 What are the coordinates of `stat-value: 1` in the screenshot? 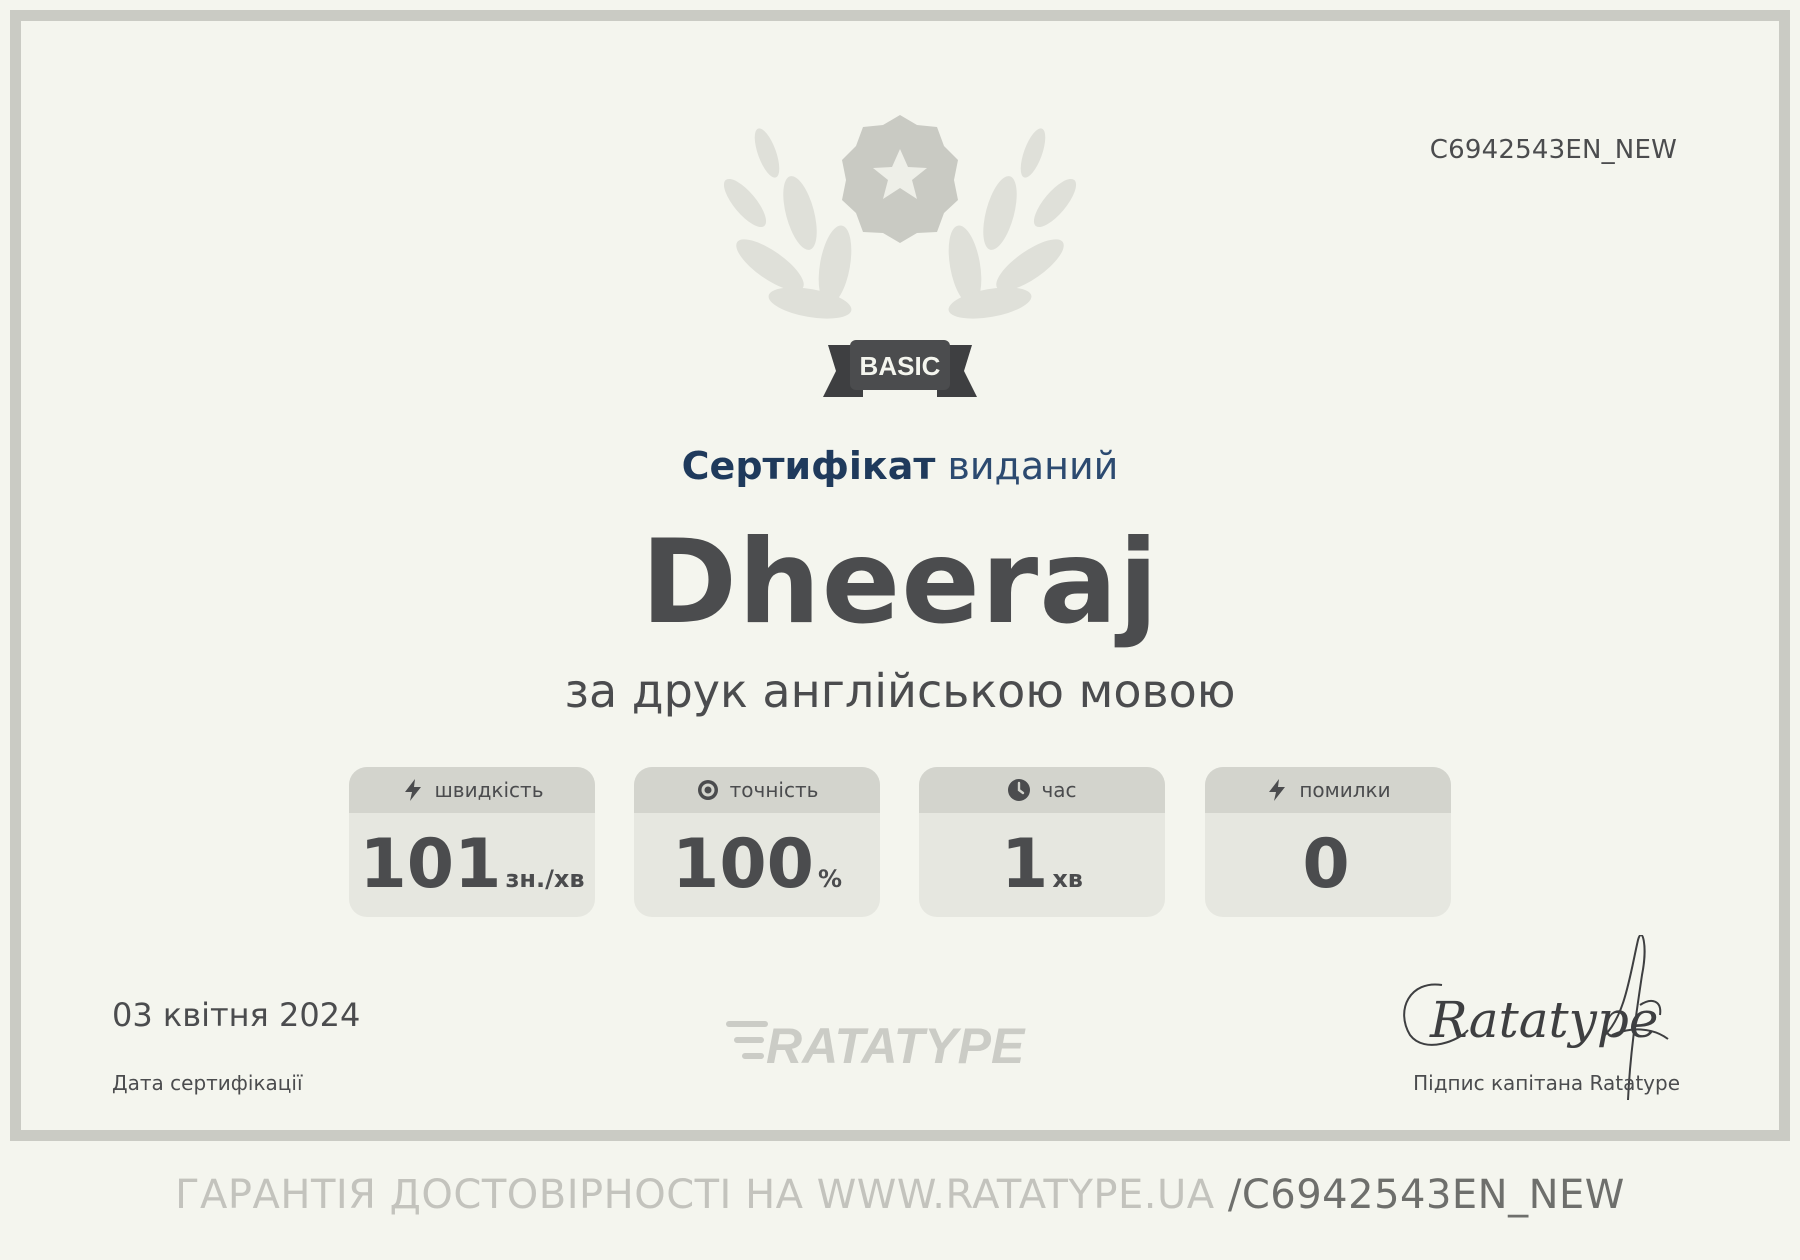 It's located at (1025, 864).